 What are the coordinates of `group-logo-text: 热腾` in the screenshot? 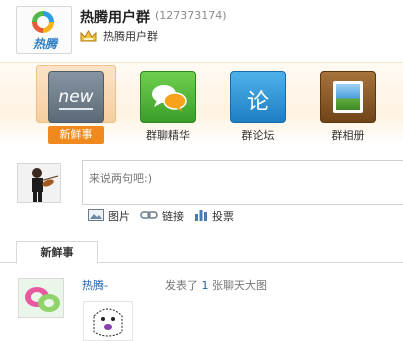 It's located at (44, 44).